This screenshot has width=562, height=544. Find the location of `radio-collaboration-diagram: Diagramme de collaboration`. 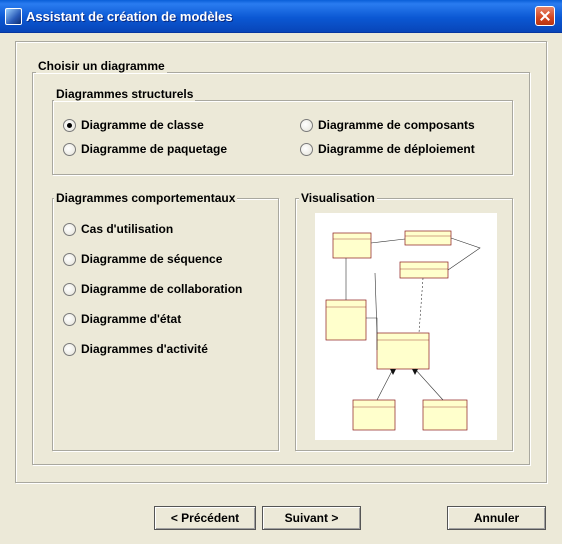

radio-collaboration-diagram: Diagramme de collaboration is located at coordinates (152, 289).